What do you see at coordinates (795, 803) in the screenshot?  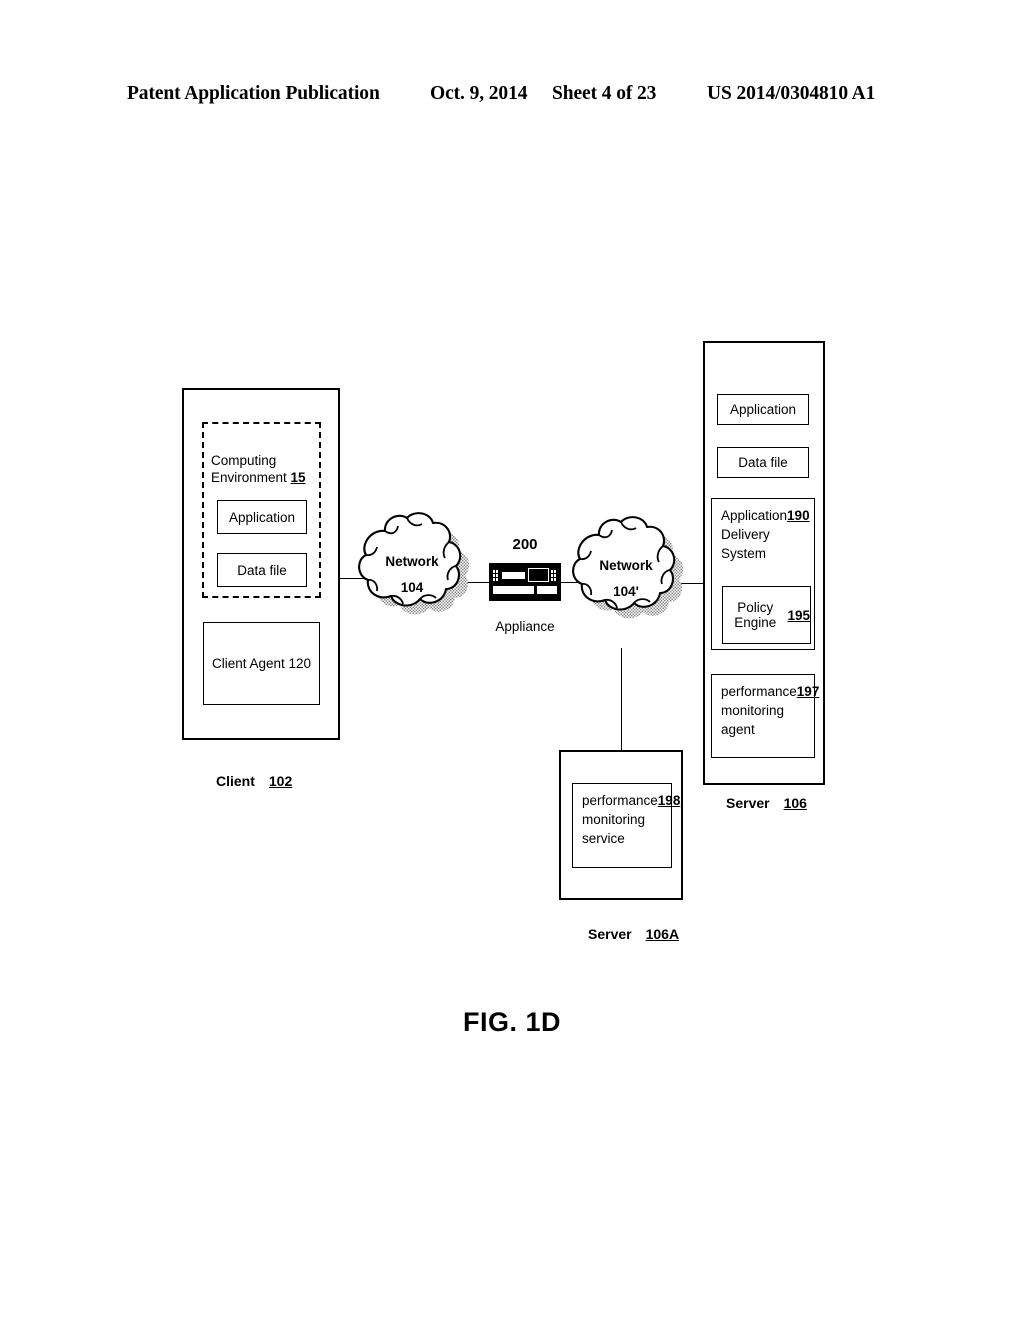 I see `server-caption-ref: 106` at bounding box center [795, 803].